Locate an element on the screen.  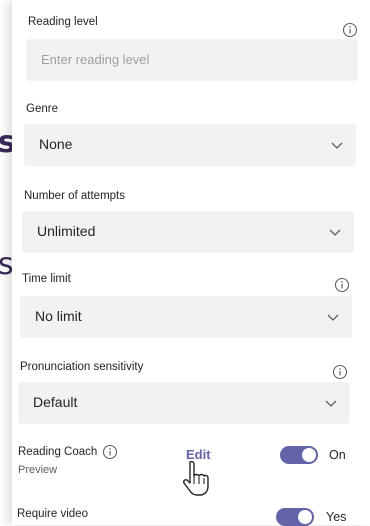
sensitivity-dropdown: Default is located at coordinates (184, 403).